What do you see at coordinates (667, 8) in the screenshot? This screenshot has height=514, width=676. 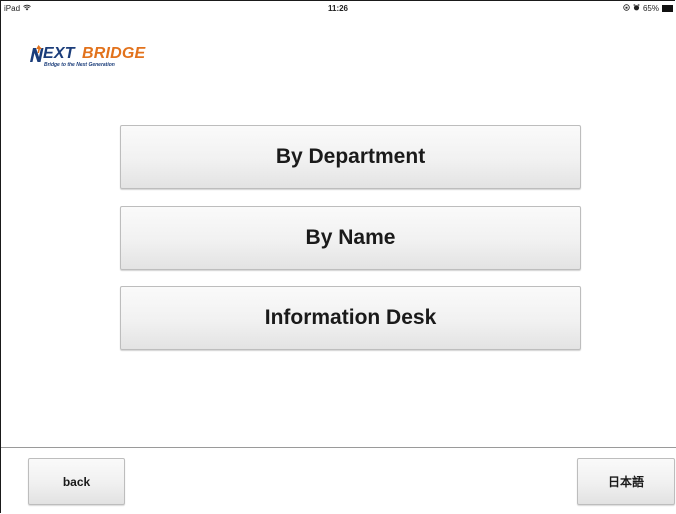 I see `battery-icon` at bounding box center [667, 8].